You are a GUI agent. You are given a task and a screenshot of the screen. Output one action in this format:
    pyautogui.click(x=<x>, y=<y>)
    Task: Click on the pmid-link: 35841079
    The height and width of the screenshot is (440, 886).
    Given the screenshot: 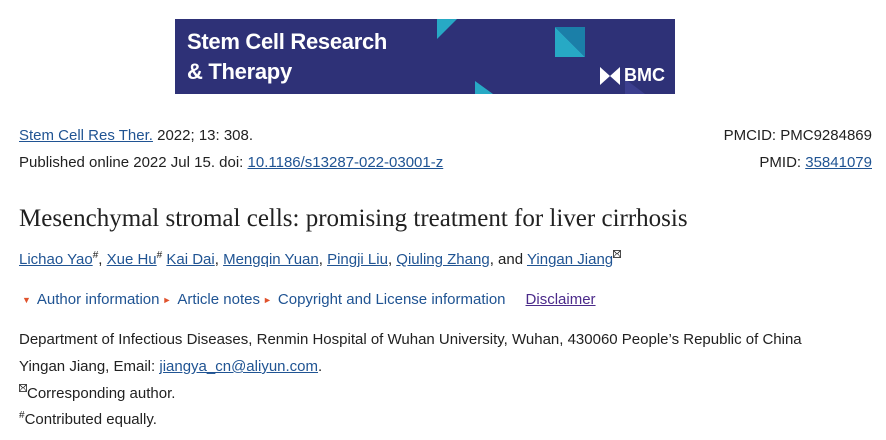 What is the action you would take?
    pyautogui.click(x=838, y=162)
    